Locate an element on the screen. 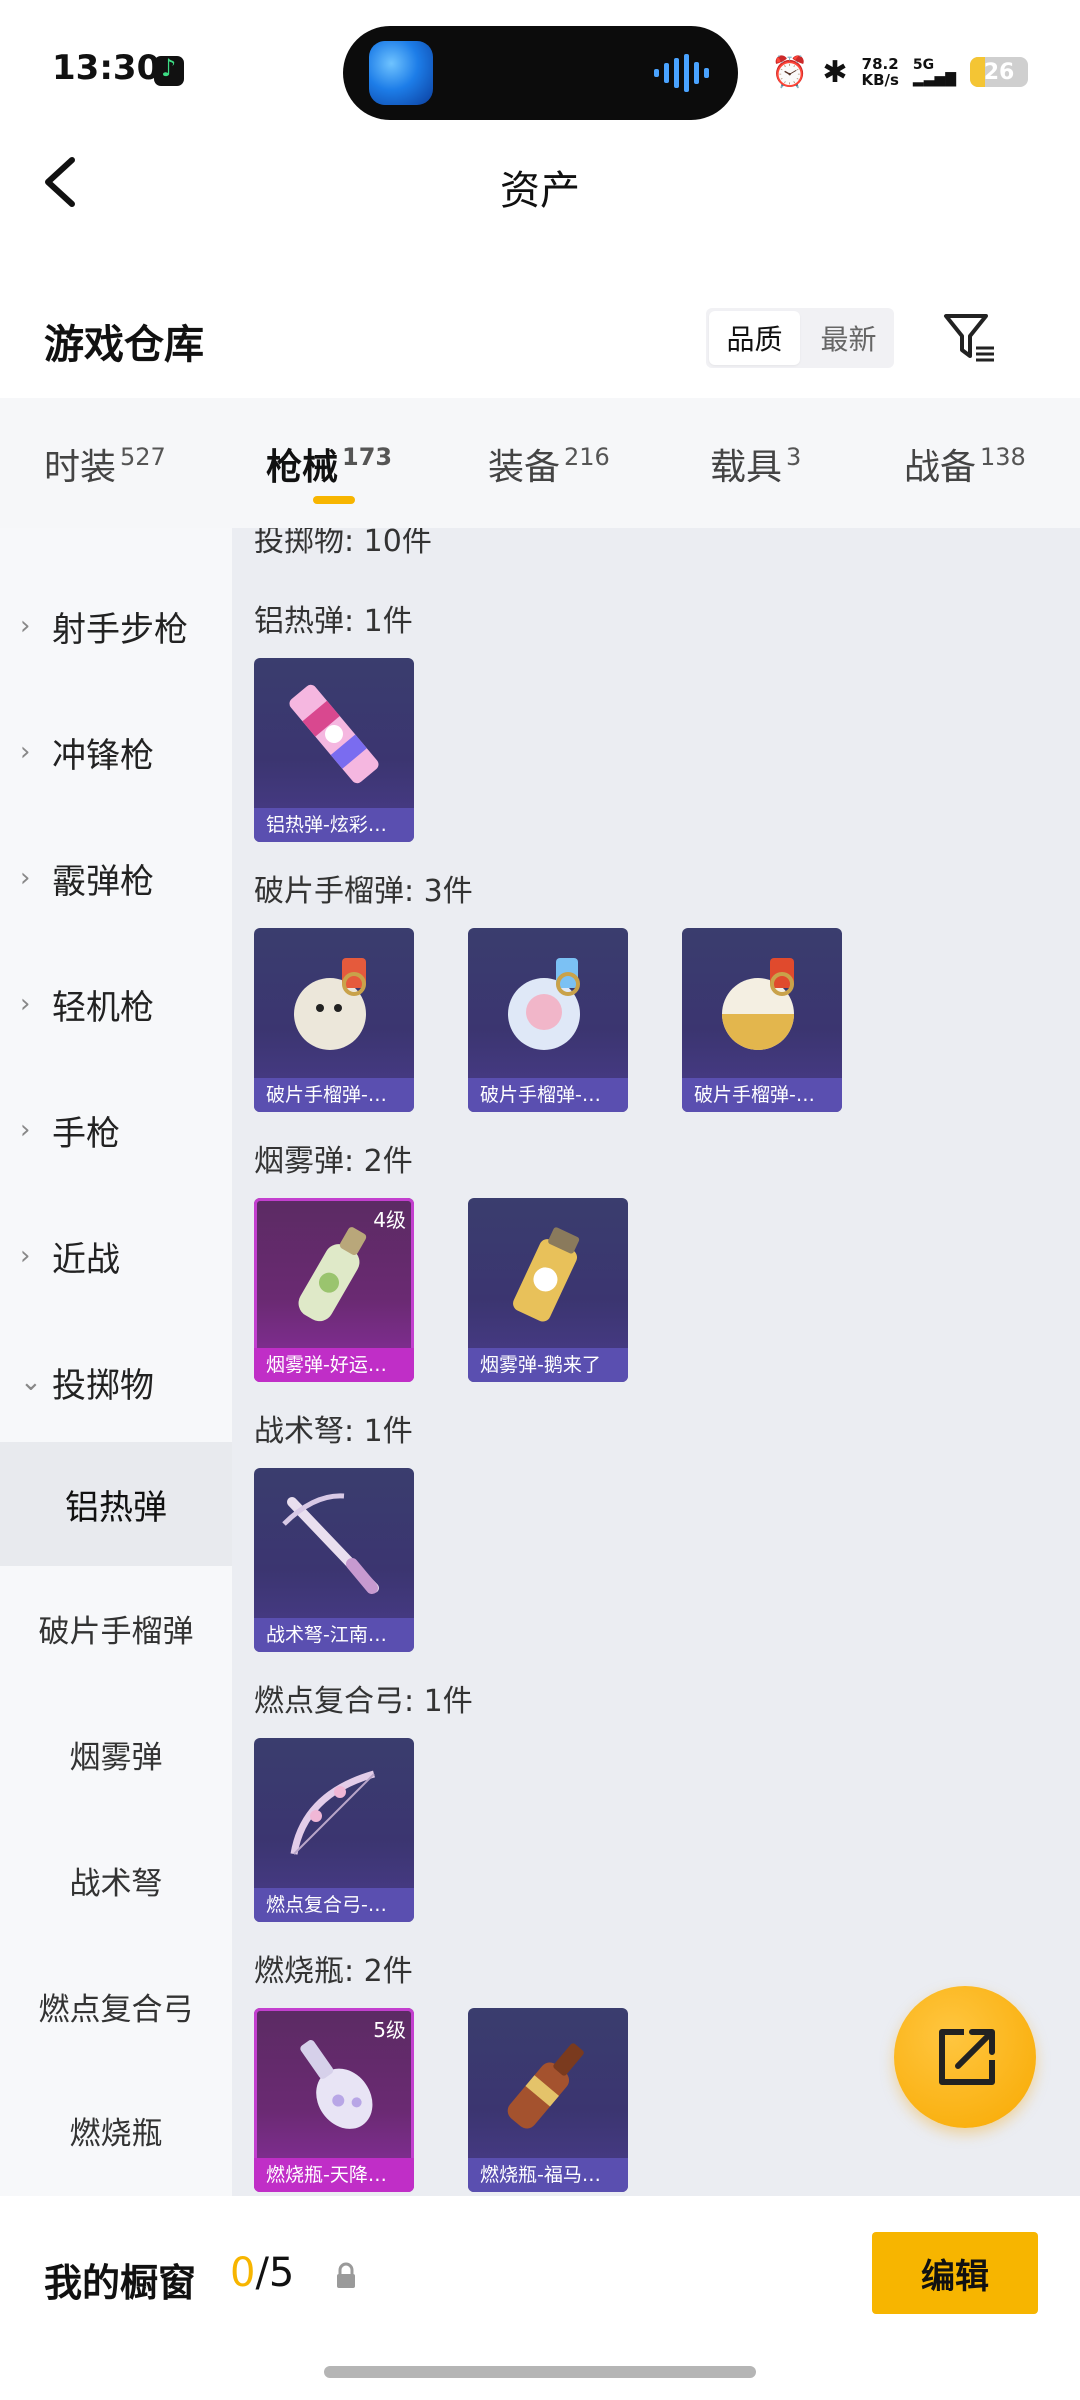 The image size is (1080, 2400). sidebar-item-smg: › 冲锋枪 is located at coordinates (116, 752).